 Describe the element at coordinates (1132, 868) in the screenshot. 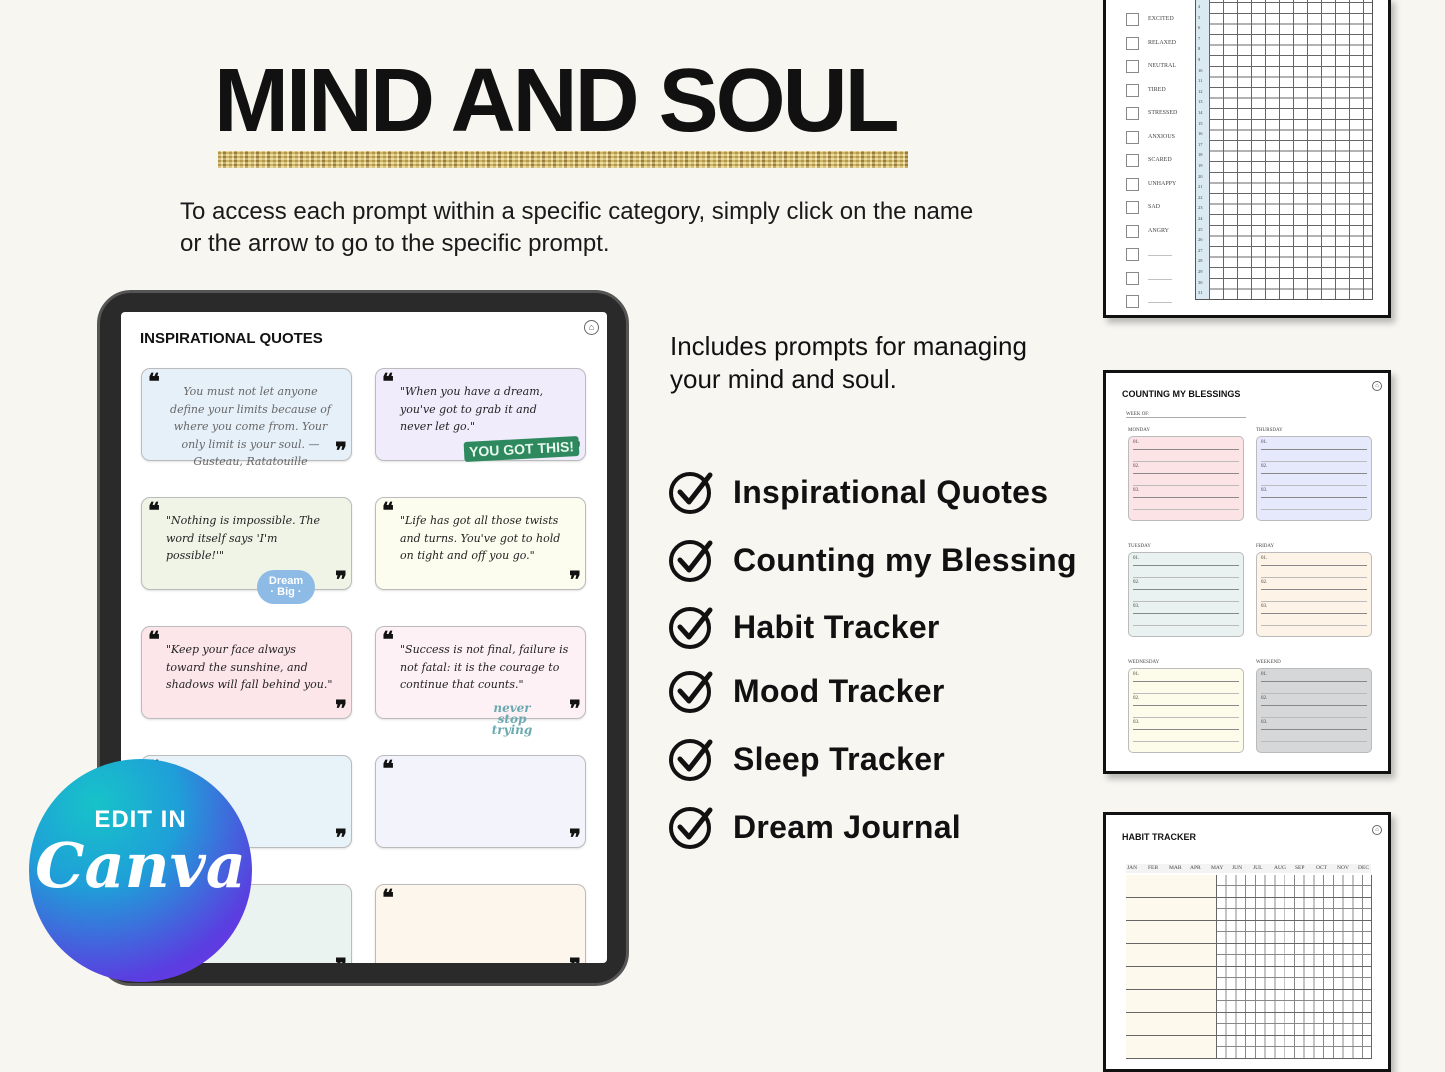

I see `month-label: JAN` at that location.